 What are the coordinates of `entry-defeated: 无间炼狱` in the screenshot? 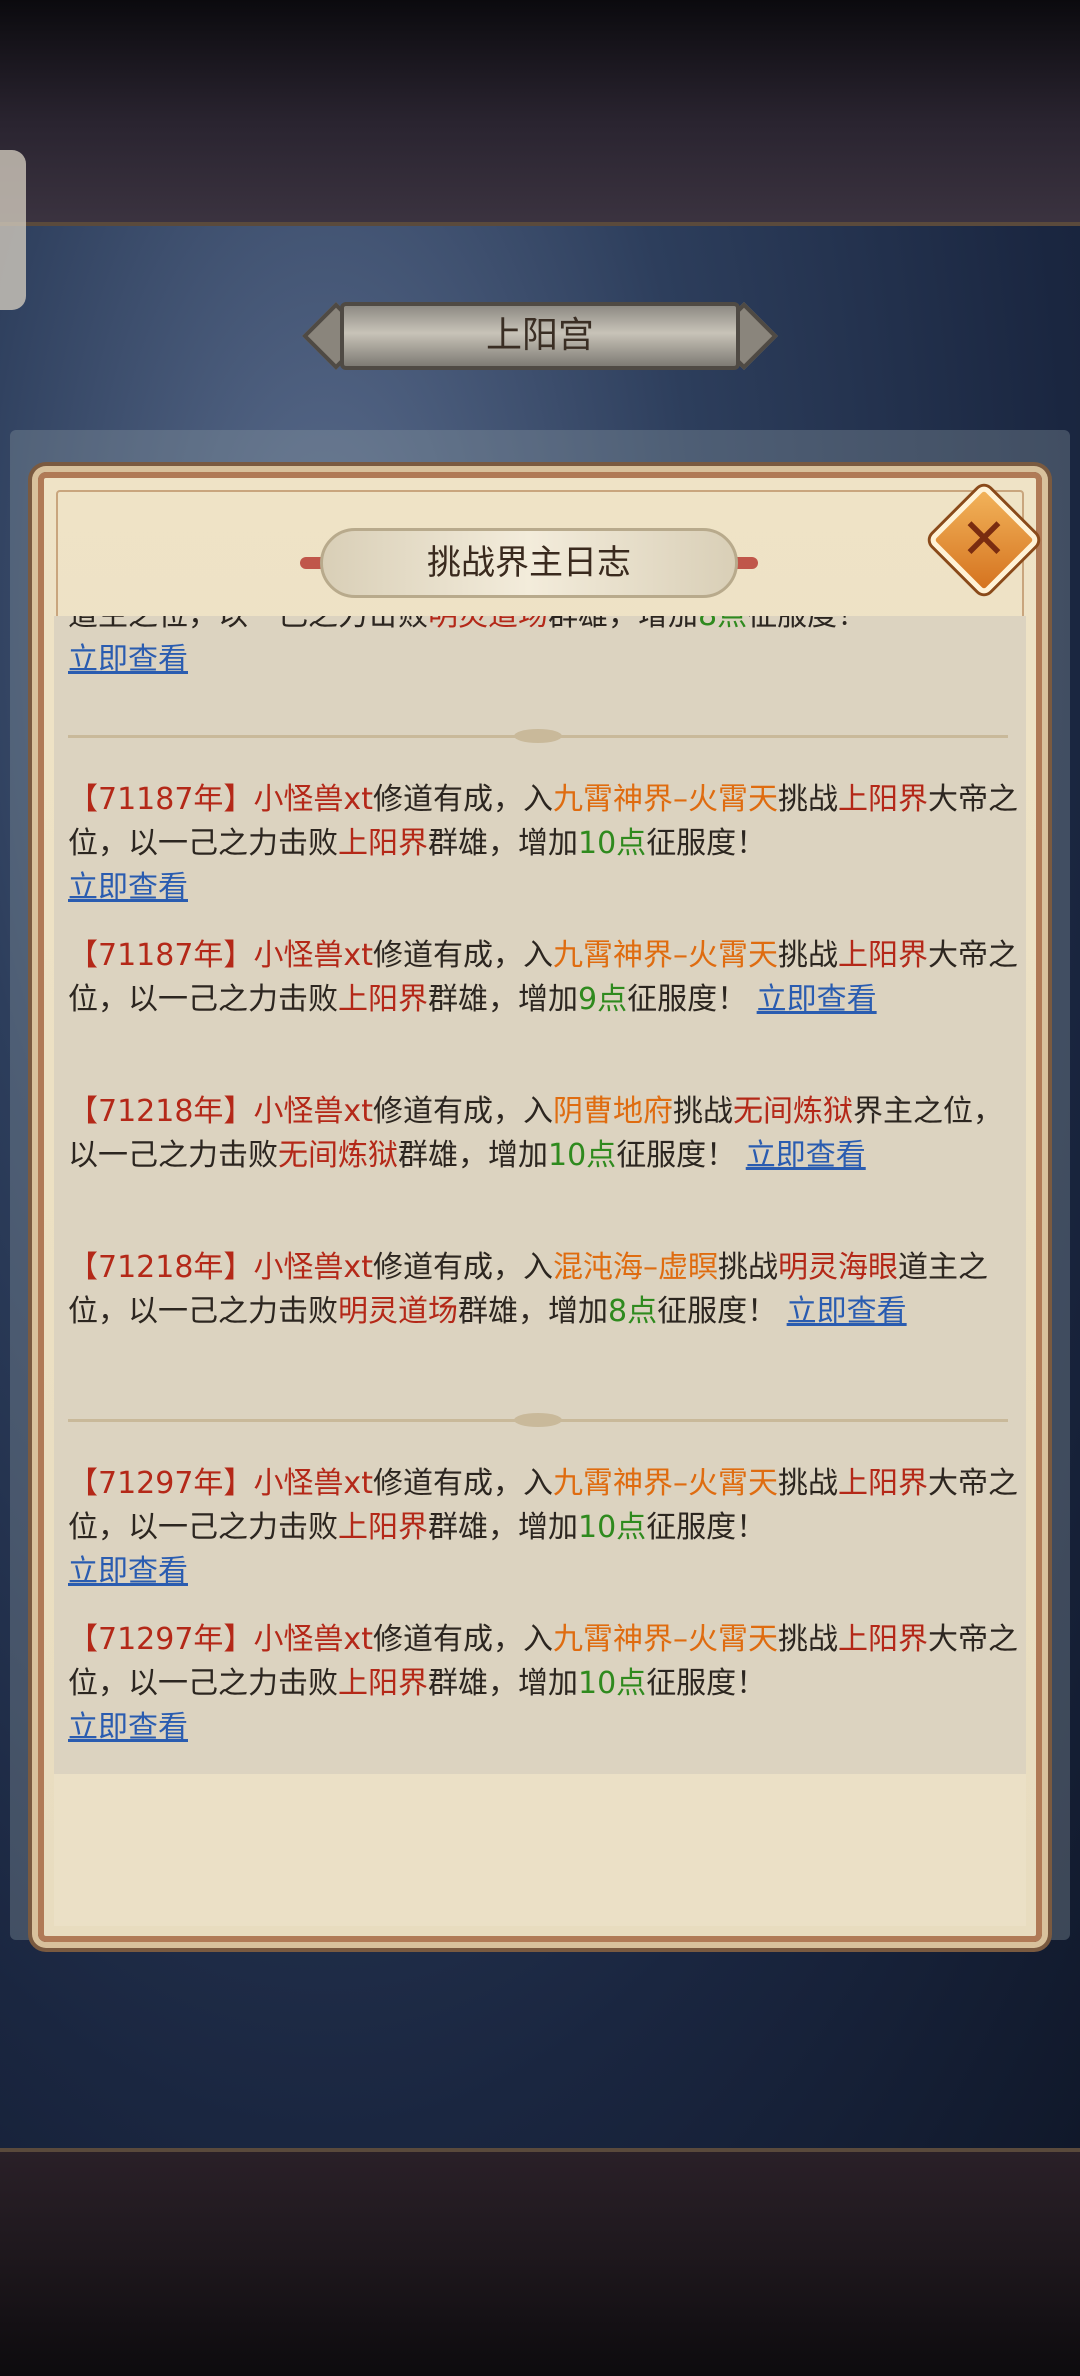 It's located at (338, 1155).